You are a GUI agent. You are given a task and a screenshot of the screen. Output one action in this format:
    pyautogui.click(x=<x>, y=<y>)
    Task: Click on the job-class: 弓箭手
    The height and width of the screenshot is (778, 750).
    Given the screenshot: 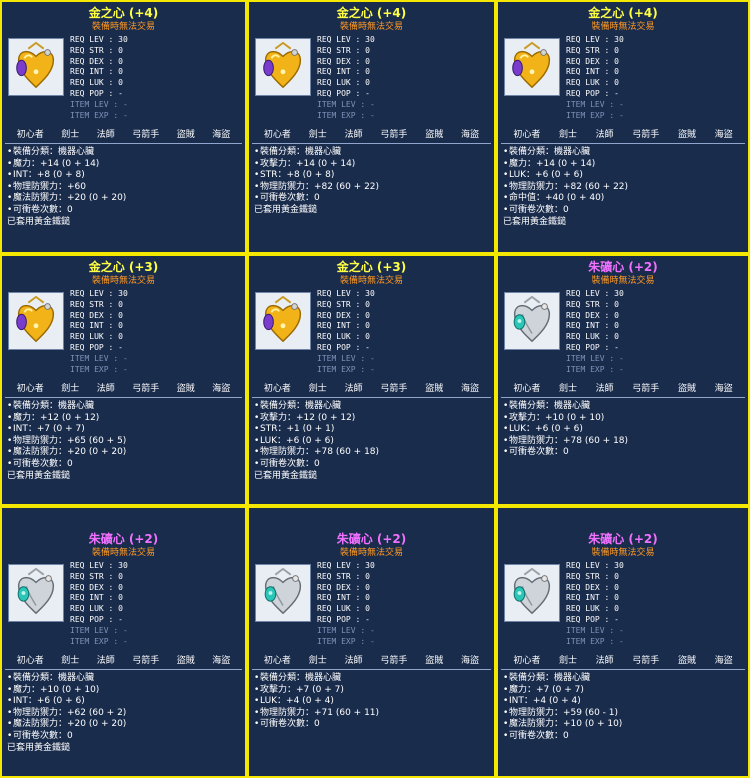 What is the action you would take?
    pyautogui.click(x=646, y=389)
    